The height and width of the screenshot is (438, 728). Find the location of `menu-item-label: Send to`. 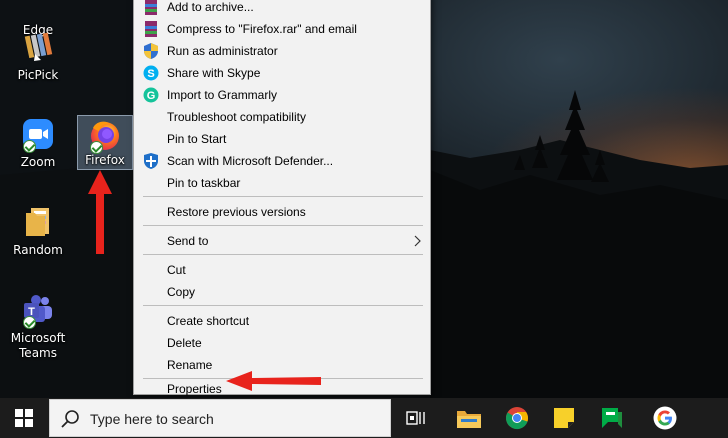

menu-item-label: Send to is located at coordinates (188, 241).